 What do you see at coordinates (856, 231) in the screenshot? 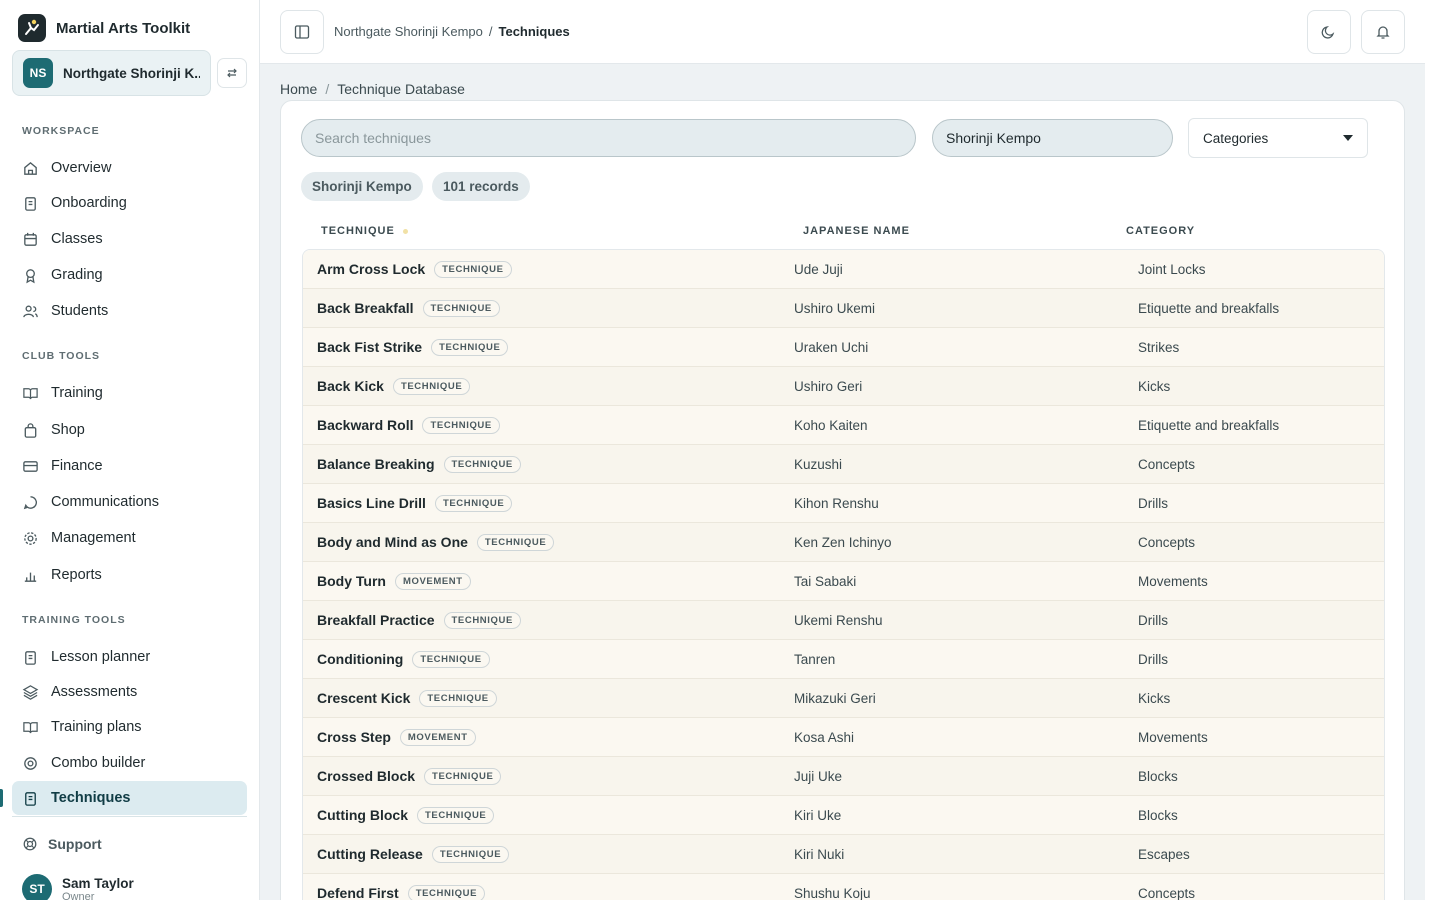
I see `column-header-japanese-name: JAPANESE NAME` at bounding box center [856, 231].